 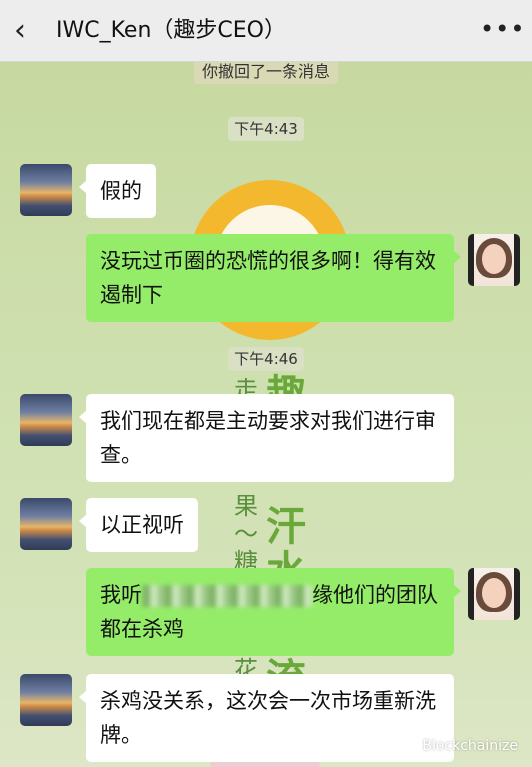 What do you see at coordinates (138, 525) in the screenshot?
I see `message-bubble-incoming: 以正视听` at bounding box center [138, 525].